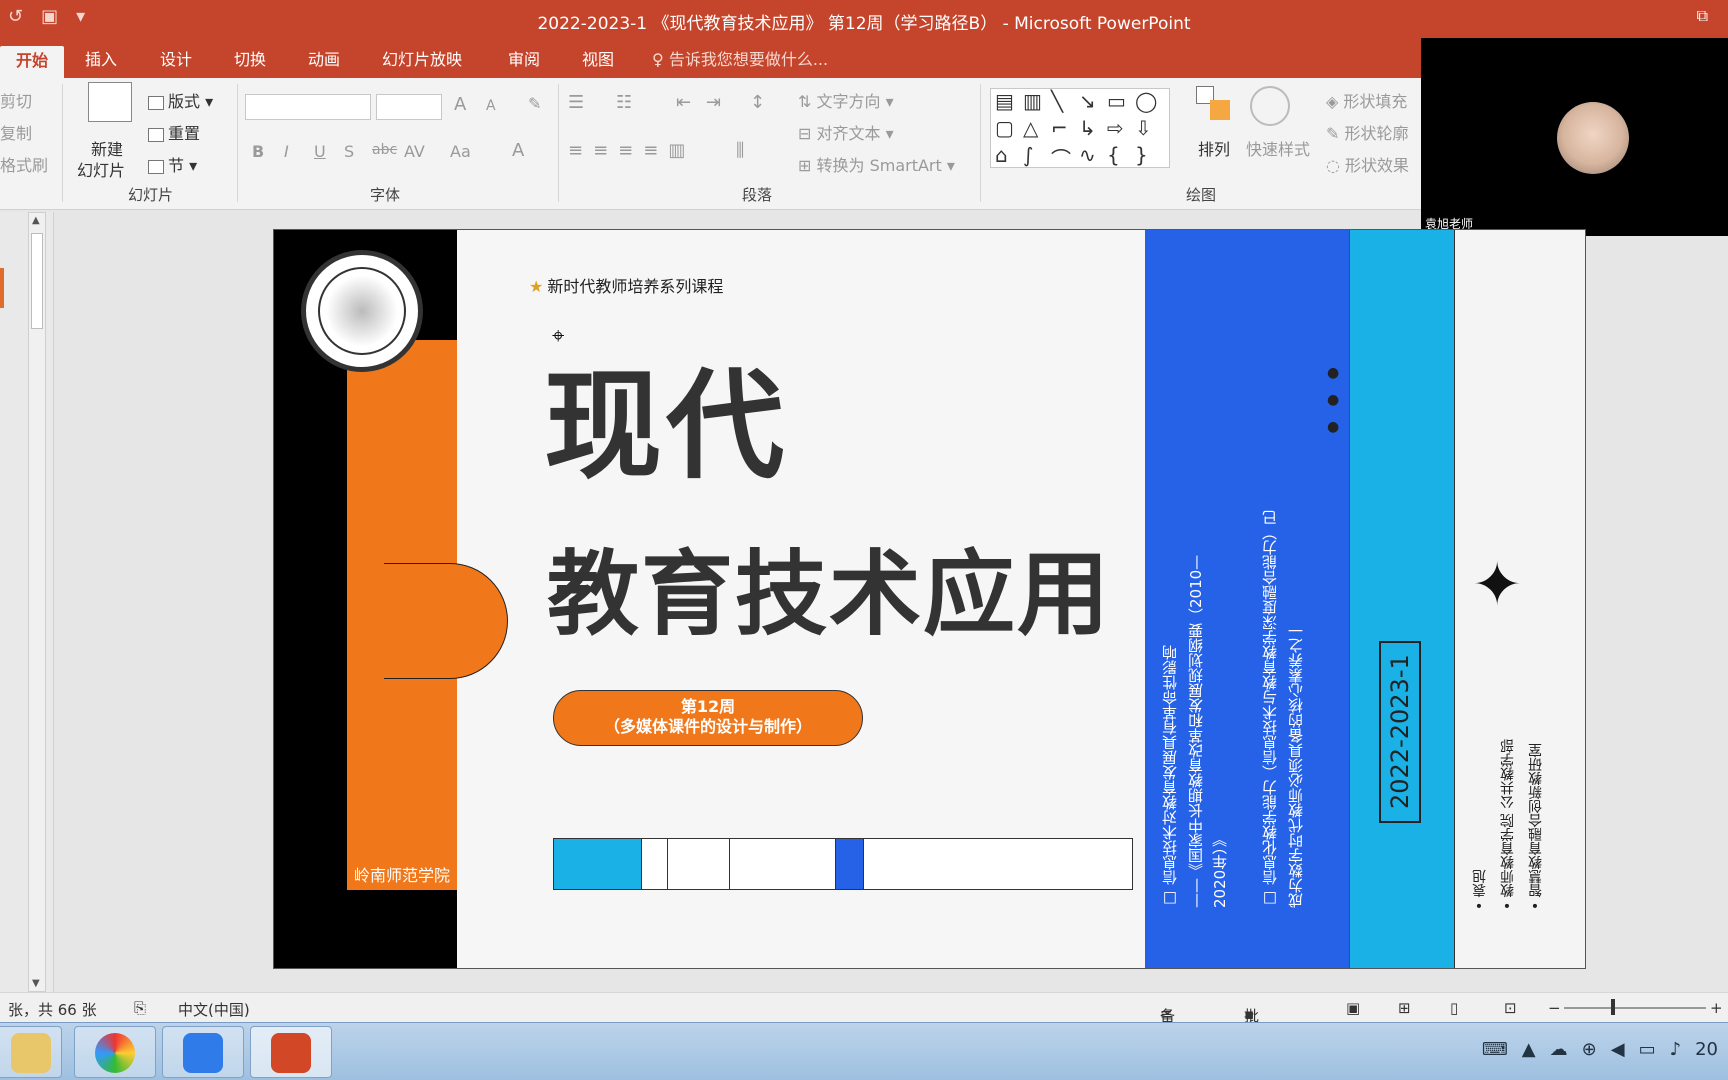  Describe the element at coordinates (846, 100) in the screenshot. I see `text-direction-button: ⇅ 文字方向 ▾` at that location.